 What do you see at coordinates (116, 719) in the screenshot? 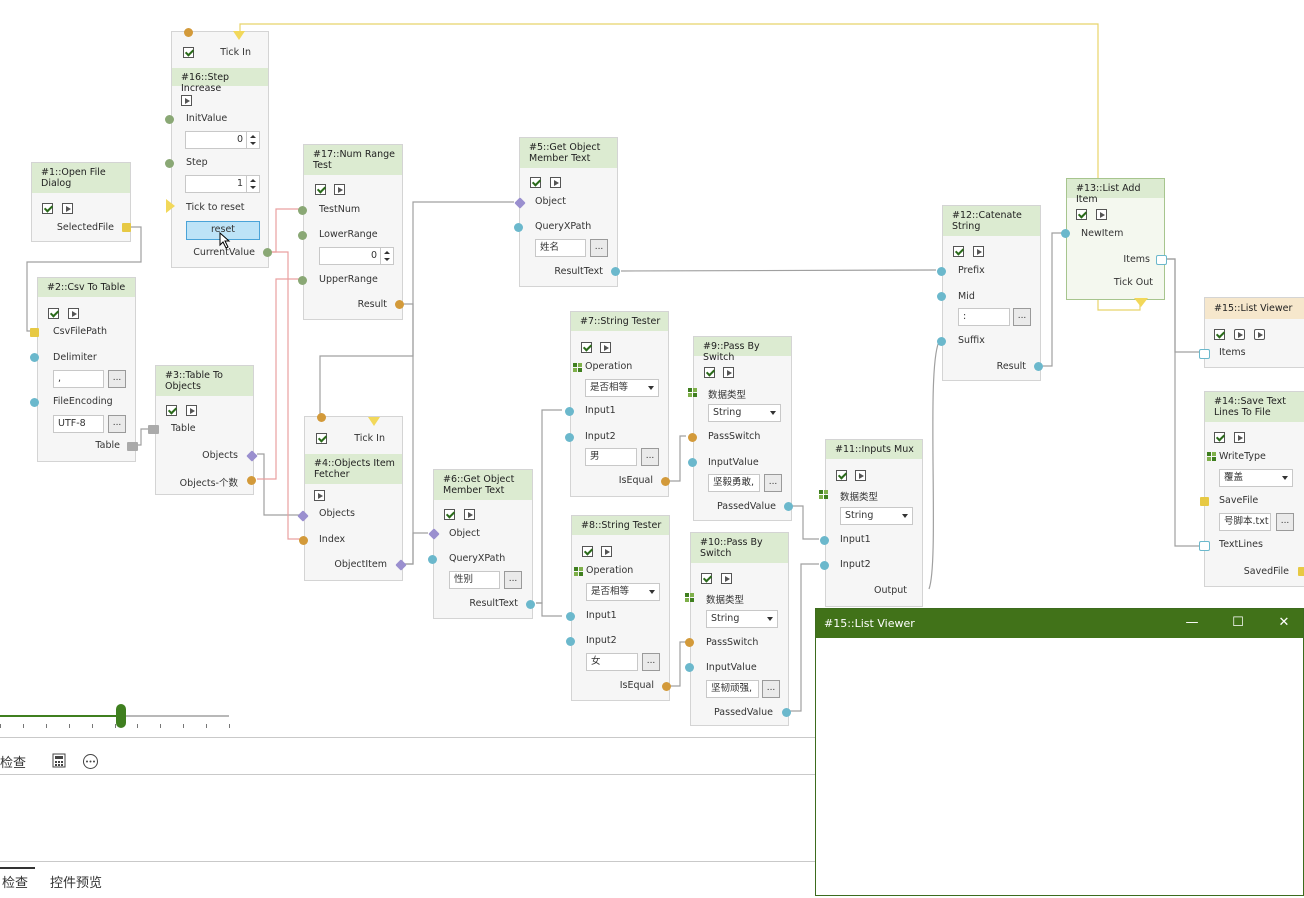
I see `zoom-slider` at bounding box center [116, 719].